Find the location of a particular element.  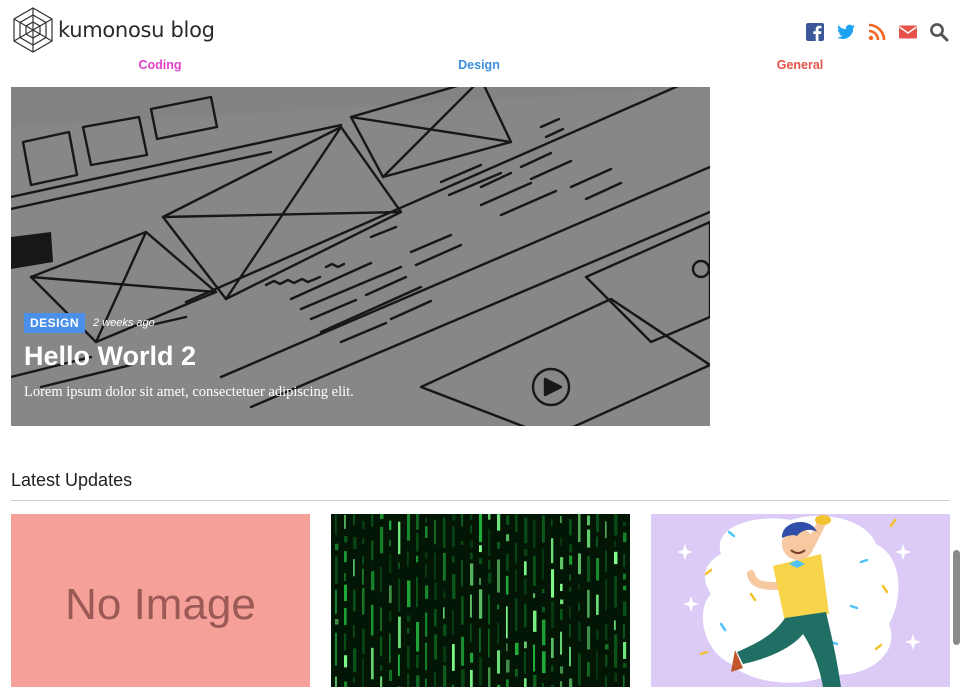

category-badge: DESIGN is located at coordinates (55, 323).